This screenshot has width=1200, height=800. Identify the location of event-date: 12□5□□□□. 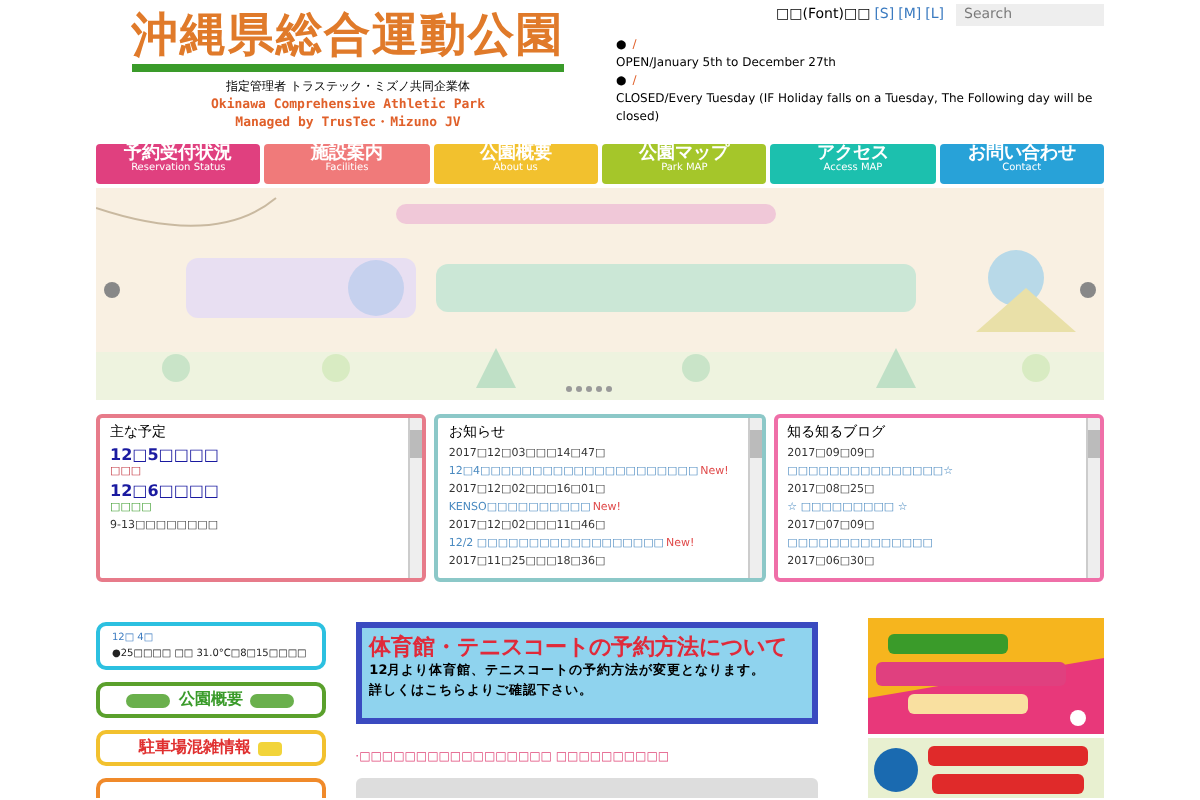
(165, 455).